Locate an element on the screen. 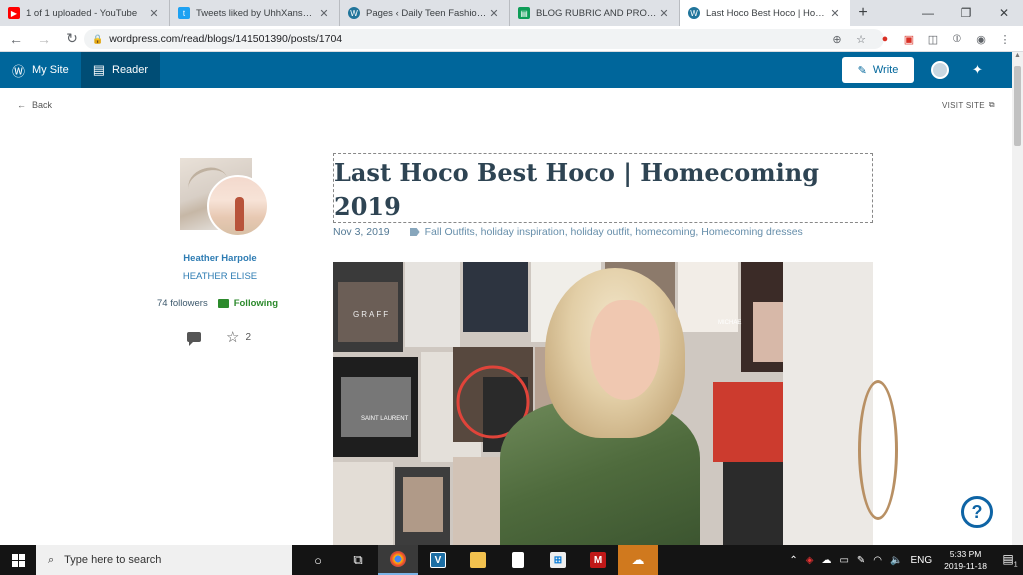 Image resolution: width=1023 pixels, height=575 pixels. star-icon: ☆ is located at coordinates (232, 337).